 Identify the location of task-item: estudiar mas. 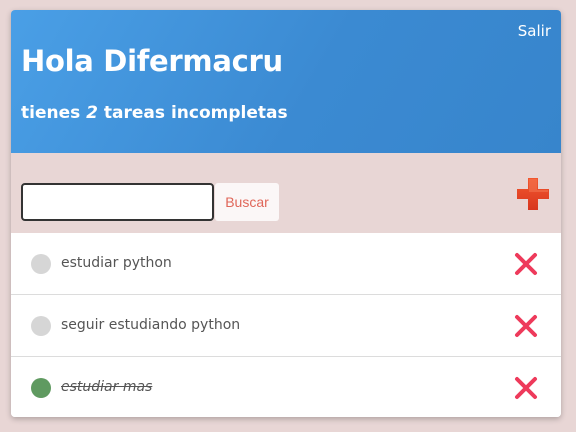
(286, 387).